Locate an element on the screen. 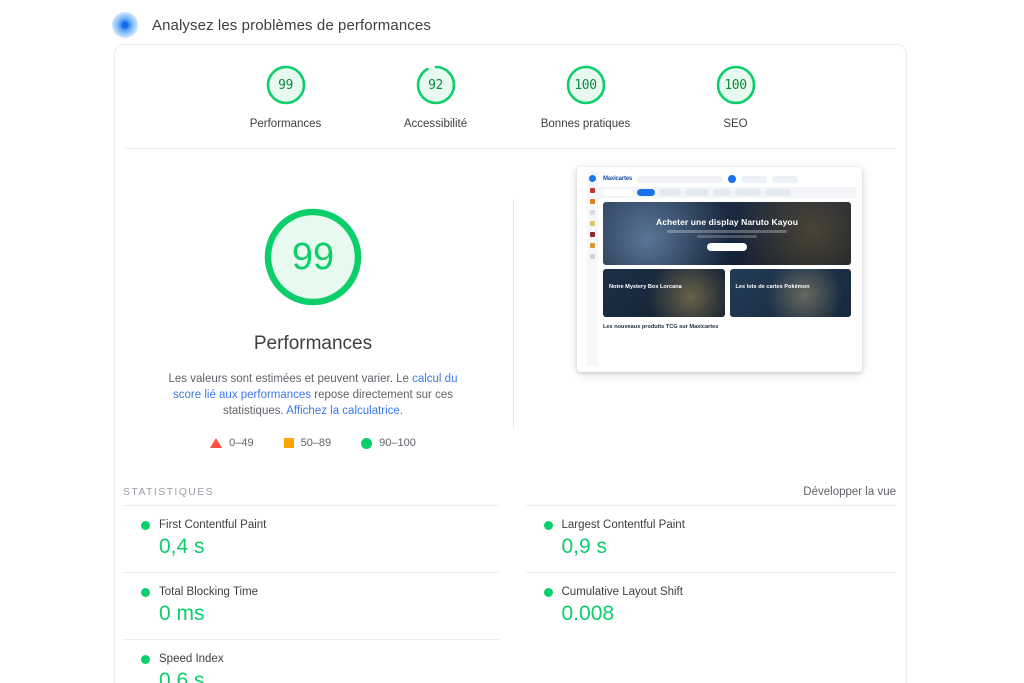 The width and height of the screenshot is (1024, 683). gauge-value: 92 is located at coordinates (435, 85).